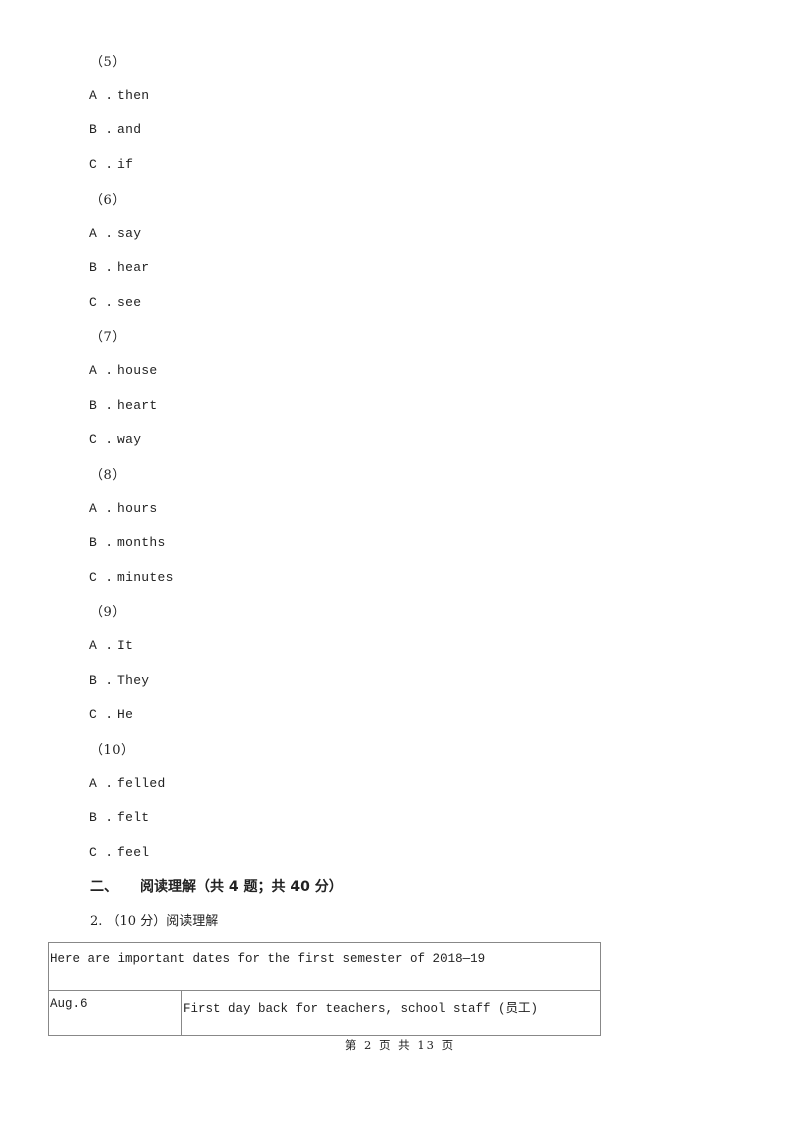  What do you see at coordinates (129, 302) in the screenshot?
I see `option-text: see` at bounding box center [129, 302].